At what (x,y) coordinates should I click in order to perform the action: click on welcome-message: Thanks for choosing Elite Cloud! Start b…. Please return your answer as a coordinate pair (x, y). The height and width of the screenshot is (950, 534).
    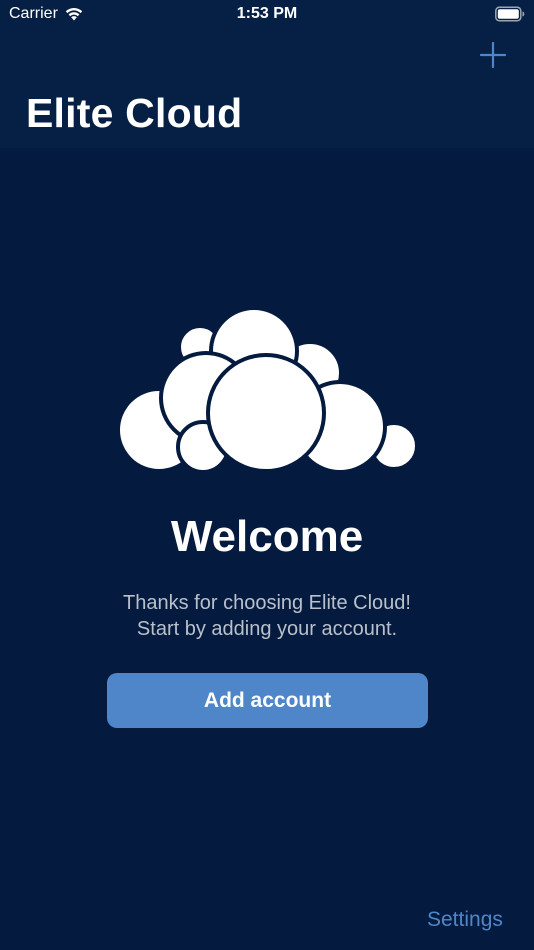
    Looking at the image, I should click on (267, 616).